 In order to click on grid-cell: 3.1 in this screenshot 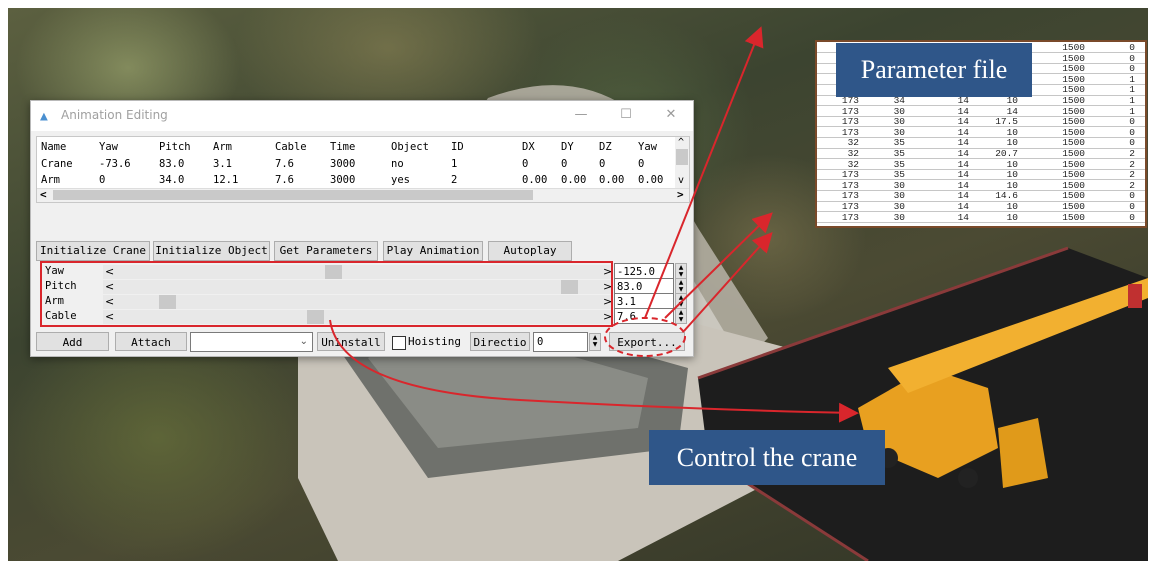, I will do `click(222, 164)`.